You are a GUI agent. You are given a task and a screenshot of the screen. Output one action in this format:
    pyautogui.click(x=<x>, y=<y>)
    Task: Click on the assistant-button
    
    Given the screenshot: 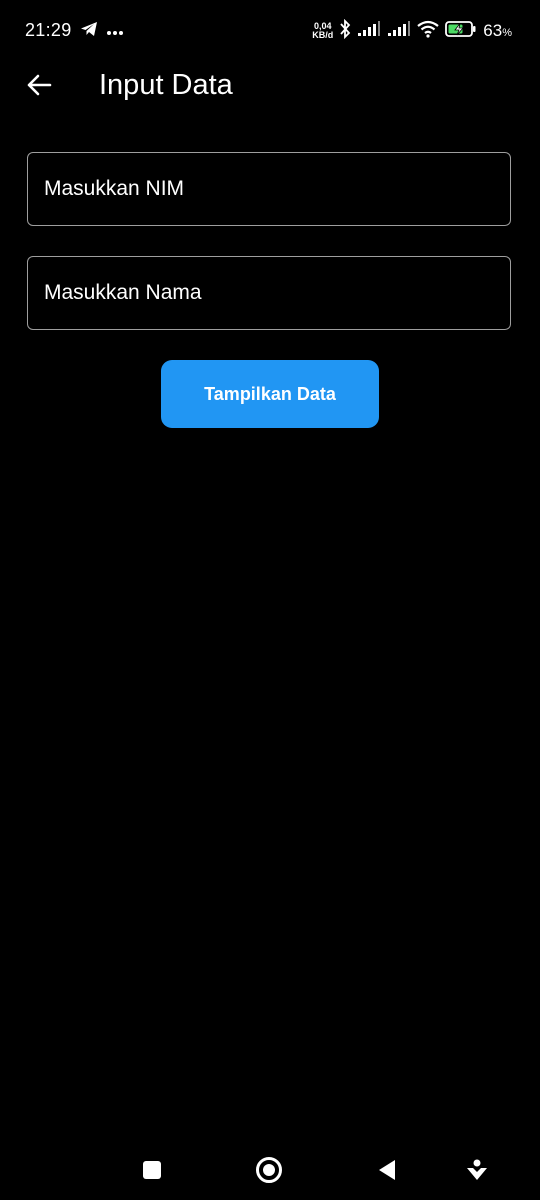 What is the action you would take?
    pyautogui.click(x=477, y=1170)
    